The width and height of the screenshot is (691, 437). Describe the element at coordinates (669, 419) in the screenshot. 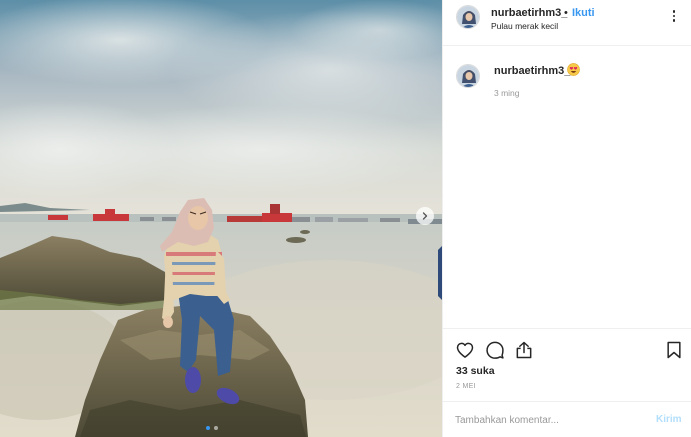

I see `post-comment-button: Kirim` at that location.